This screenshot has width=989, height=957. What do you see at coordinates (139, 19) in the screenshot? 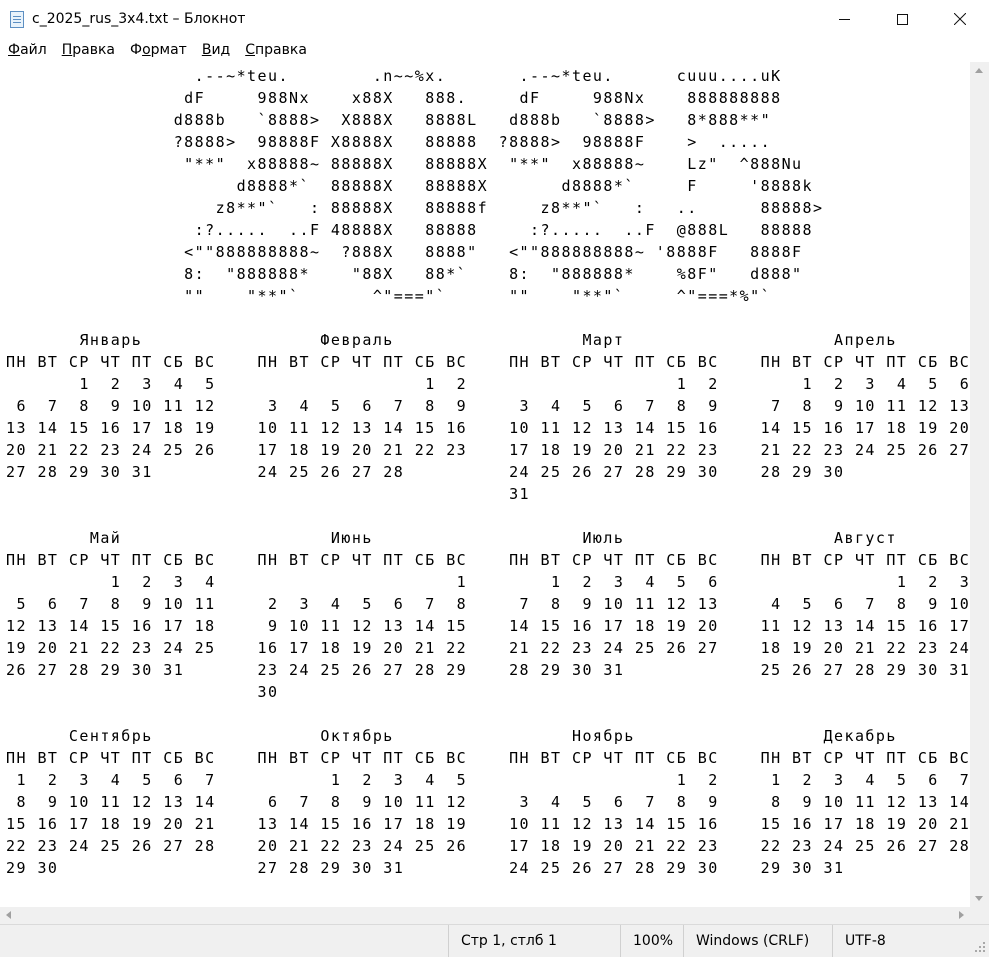
I see `window-title: c_2025_rus_3x4.txt – Блокнот` at bounding box center [139, 19].